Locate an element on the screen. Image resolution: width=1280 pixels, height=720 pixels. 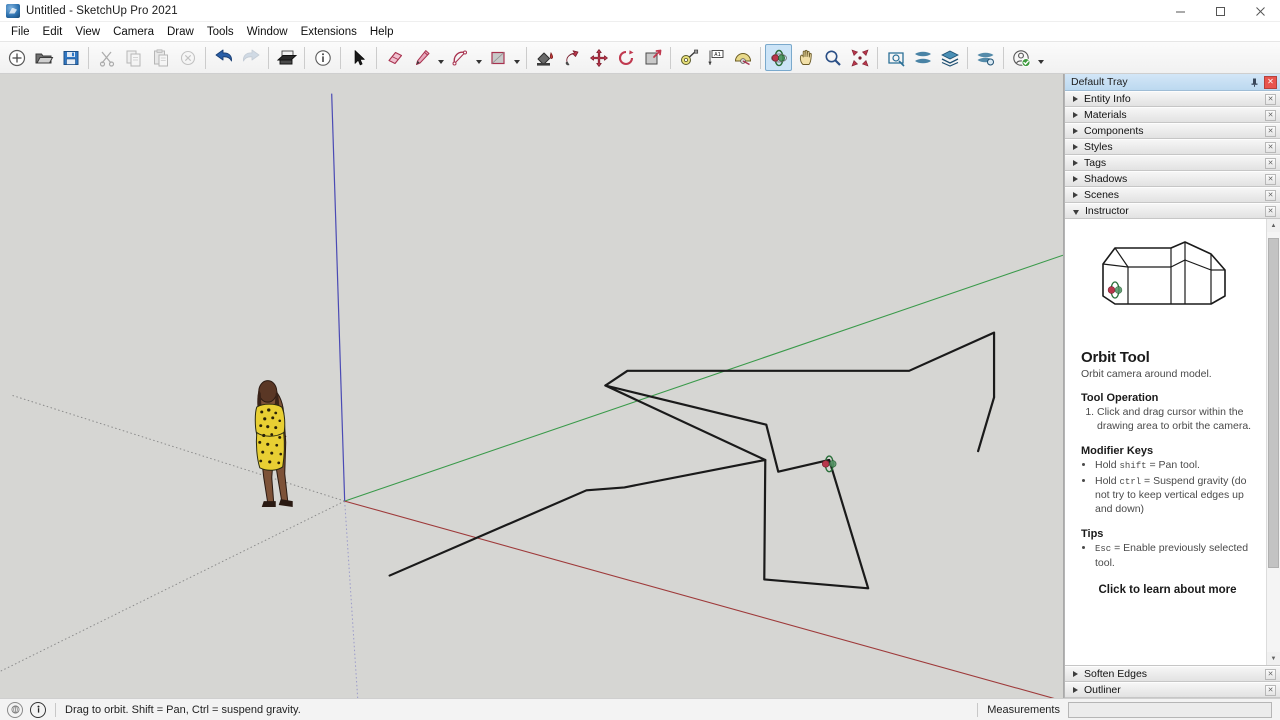
scissors-cut-icon is located at coordinates (106, 57).